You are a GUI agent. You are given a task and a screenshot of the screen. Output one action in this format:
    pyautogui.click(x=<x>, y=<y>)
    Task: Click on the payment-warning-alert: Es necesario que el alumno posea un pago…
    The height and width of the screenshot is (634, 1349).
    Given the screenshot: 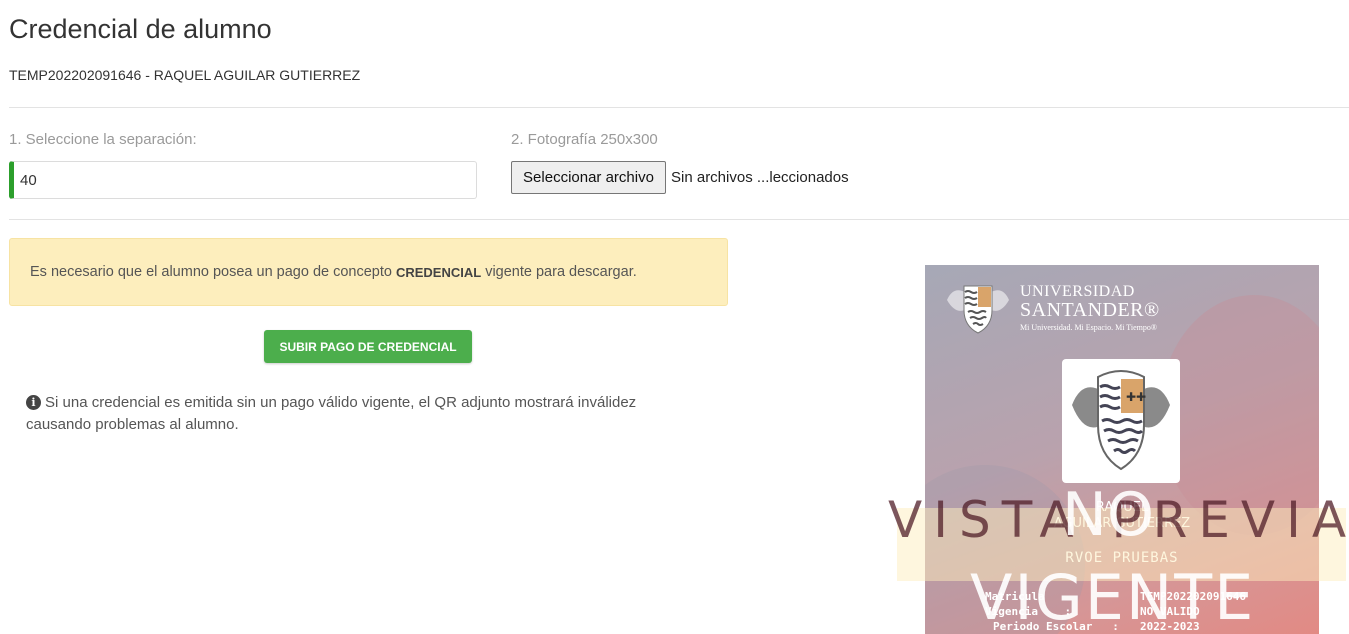 What is the action you would take?
    pyautogui.click(x=368, y=272)
    